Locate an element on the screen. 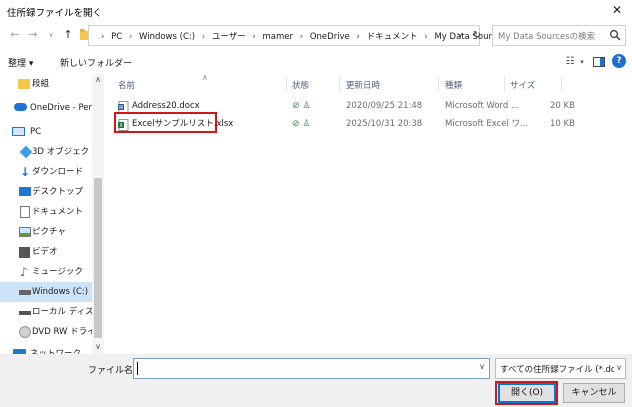 This screenshot has width=632, height=407. nav-item-label: デスクトップ is located at coordinates (58, 192).